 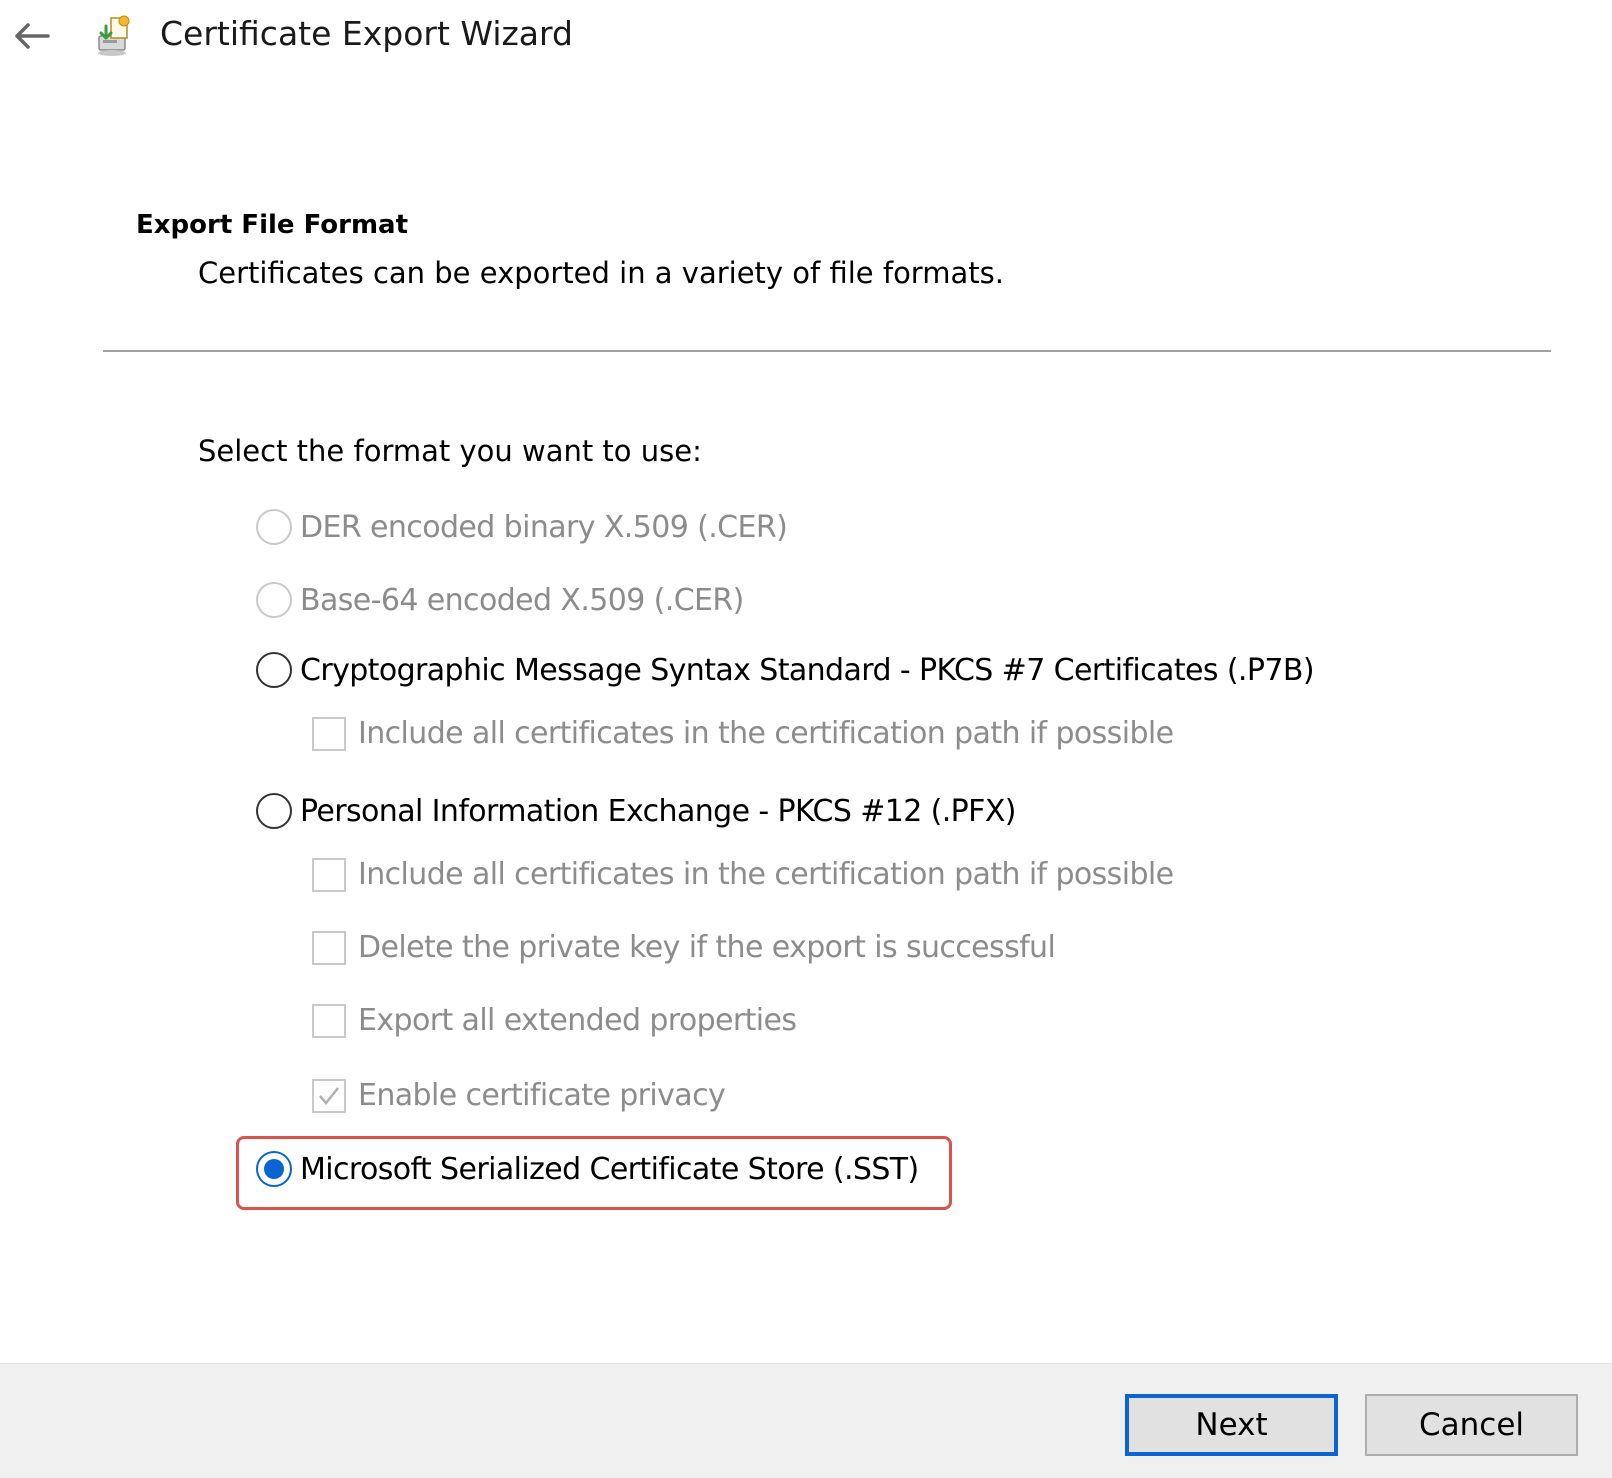 What do you see at coordinates (329, 733) in the screenshot?
I see `p7b-include-all-checkbox` at bounding box center [329, 733].